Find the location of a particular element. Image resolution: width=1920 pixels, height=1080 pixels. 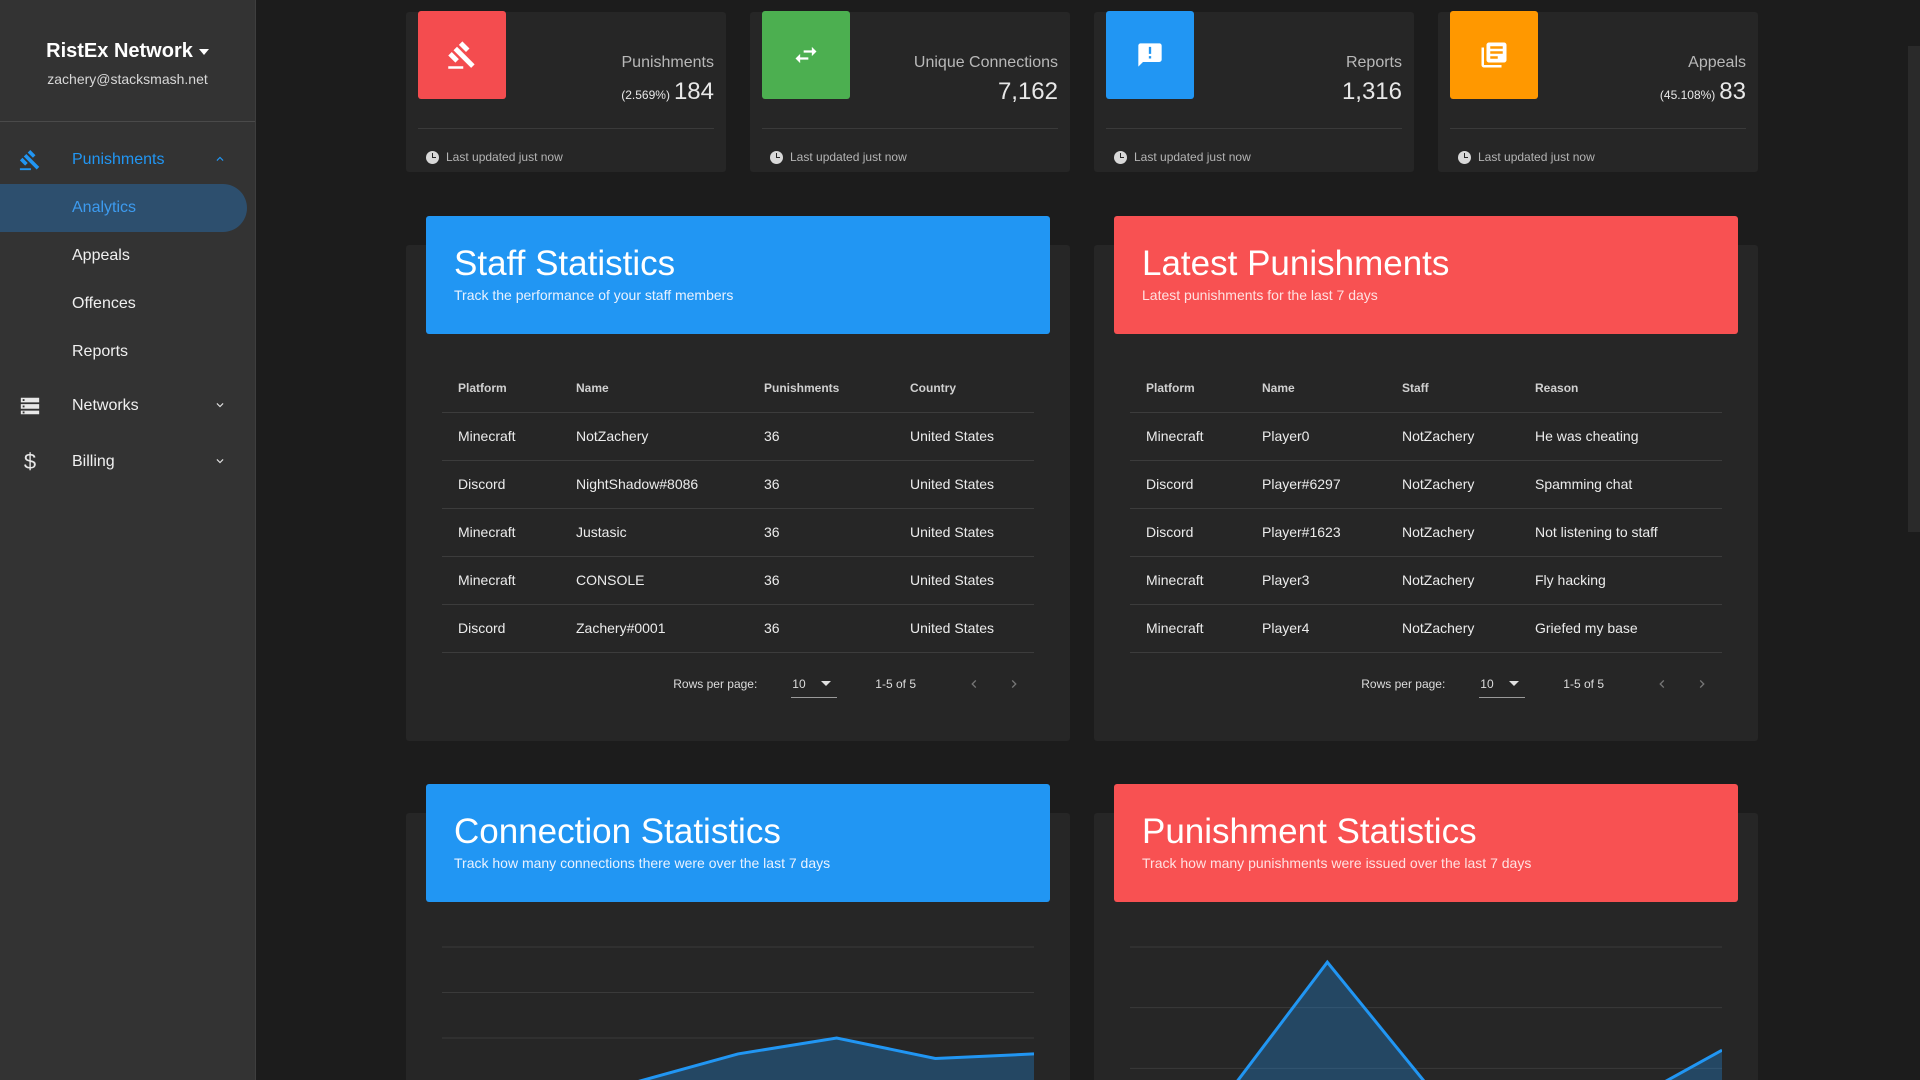

chart-series-line is located at coordinates (1479, 1019).